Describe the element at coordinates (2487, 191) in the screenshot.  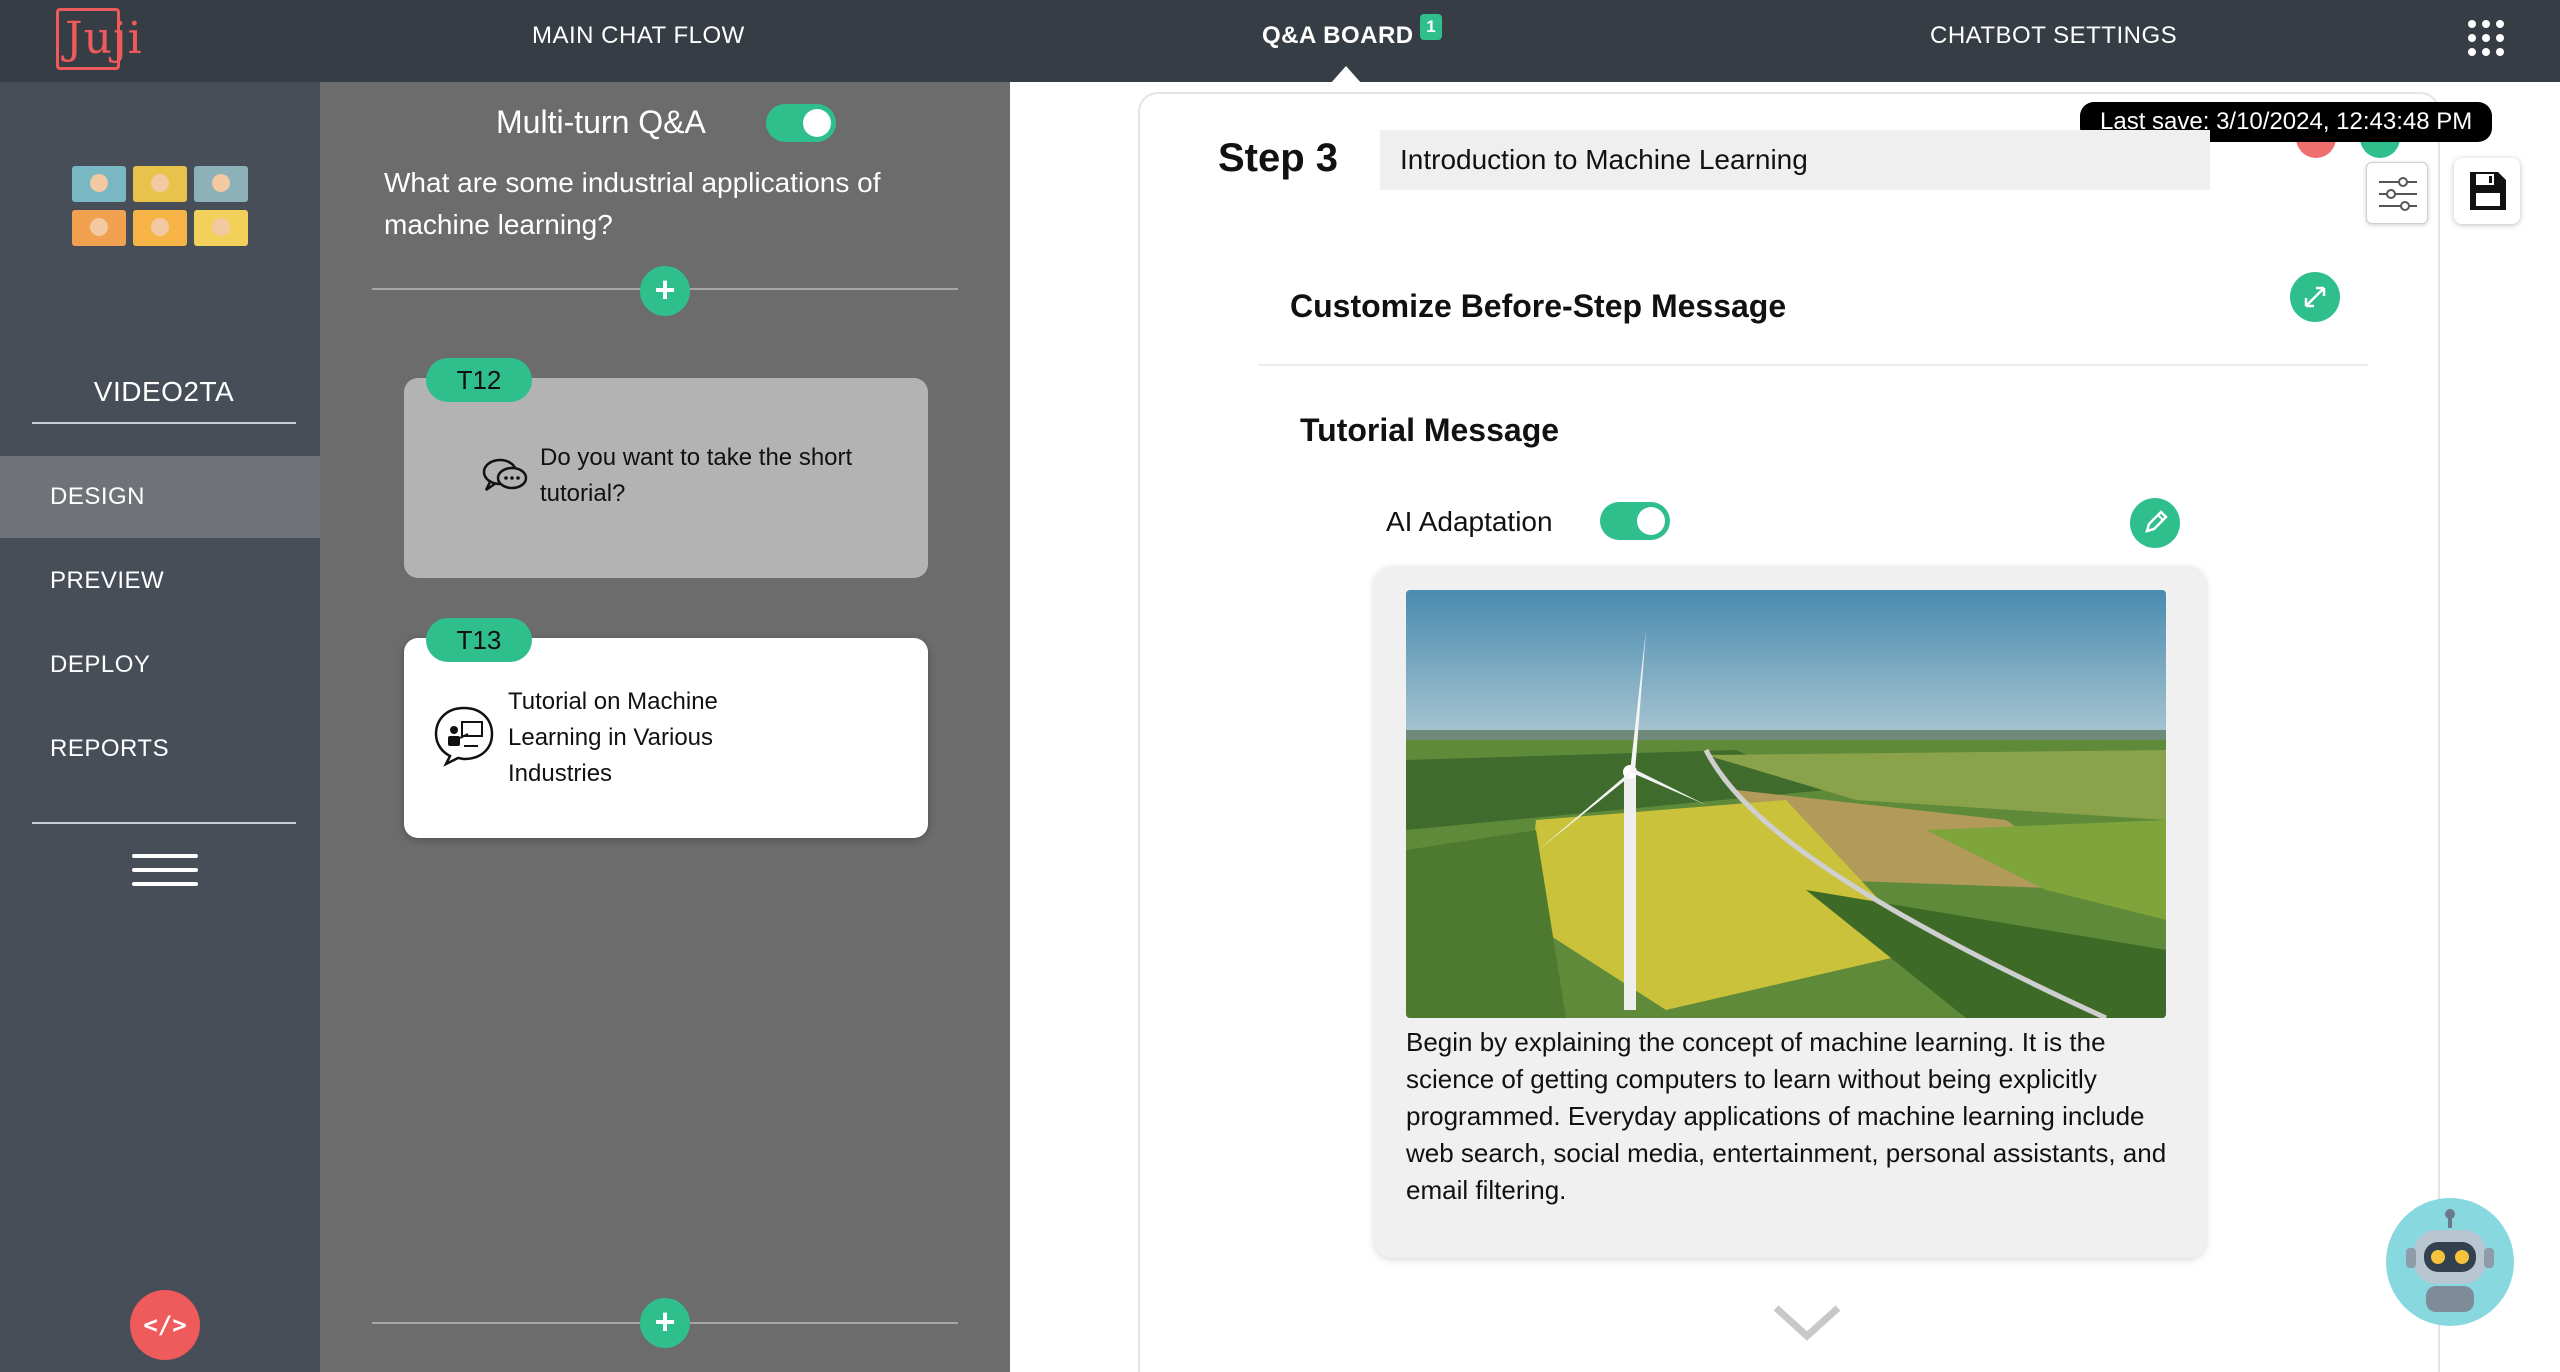
I see `save-icon` at that location.